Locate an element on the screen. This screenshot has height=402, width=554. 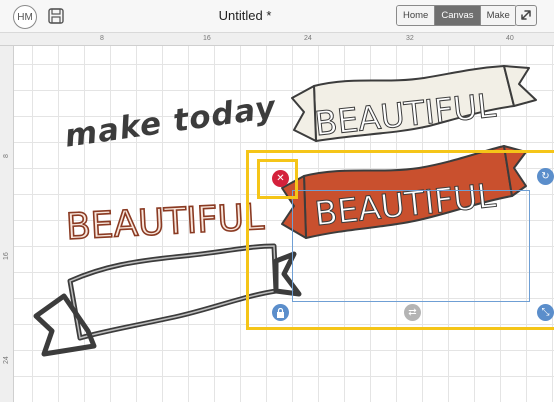
banner-top-text: BEAUTIFUL is located at coordinates (405, 114).